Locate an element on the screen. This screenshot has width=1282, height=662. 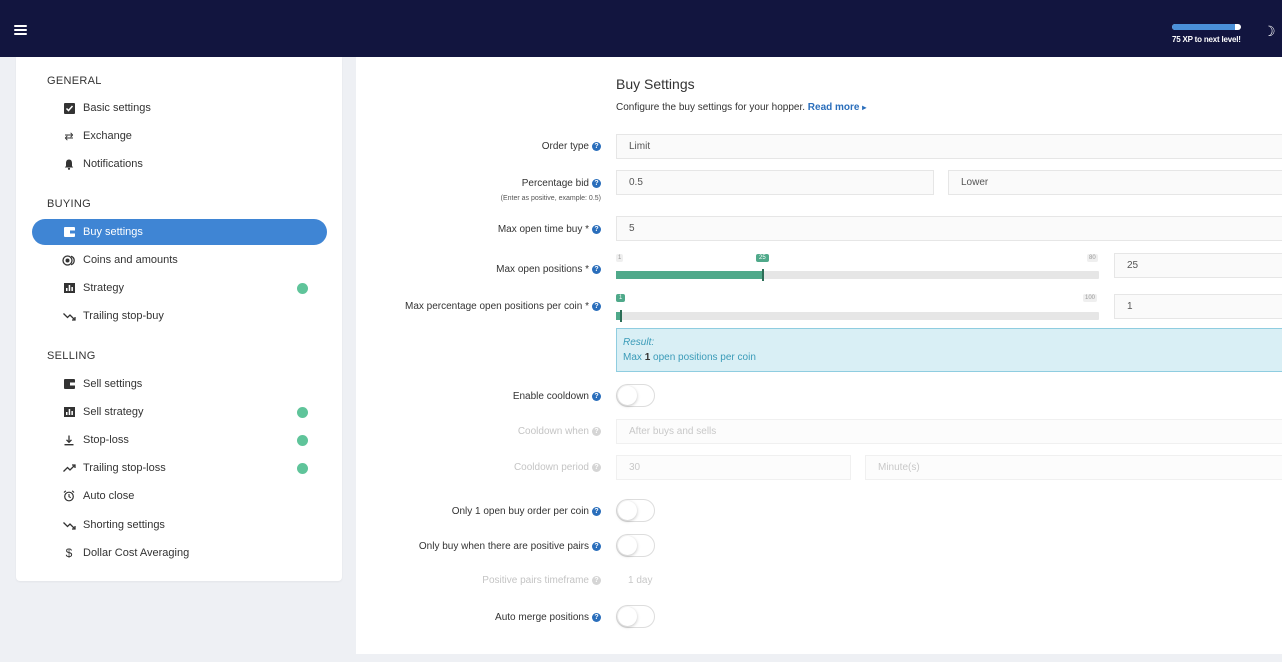
sidebar-item-label: Coins and amounts is located at coordinates (130, 260).